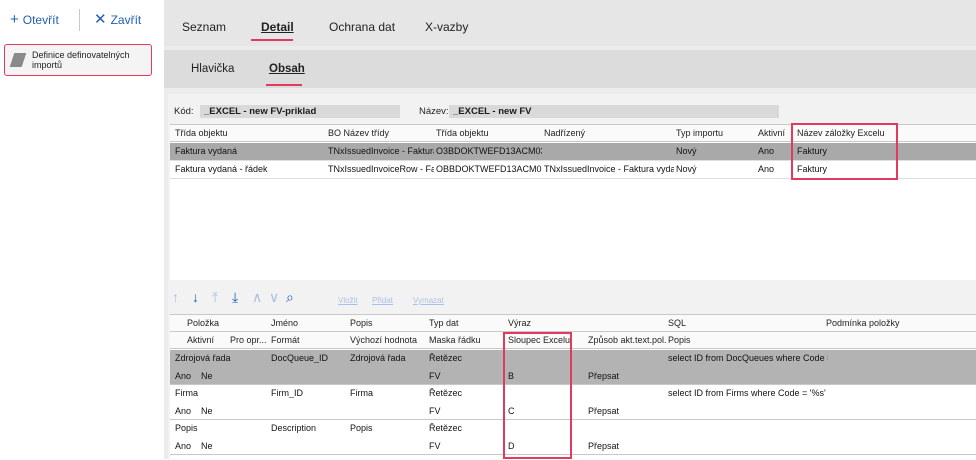 This screenshot has width=976, height=460. What do you see at coordinates (428, 300) in the screenshot?
I see `vymazat-button: Vymazat` at bounding box center [428, 300].